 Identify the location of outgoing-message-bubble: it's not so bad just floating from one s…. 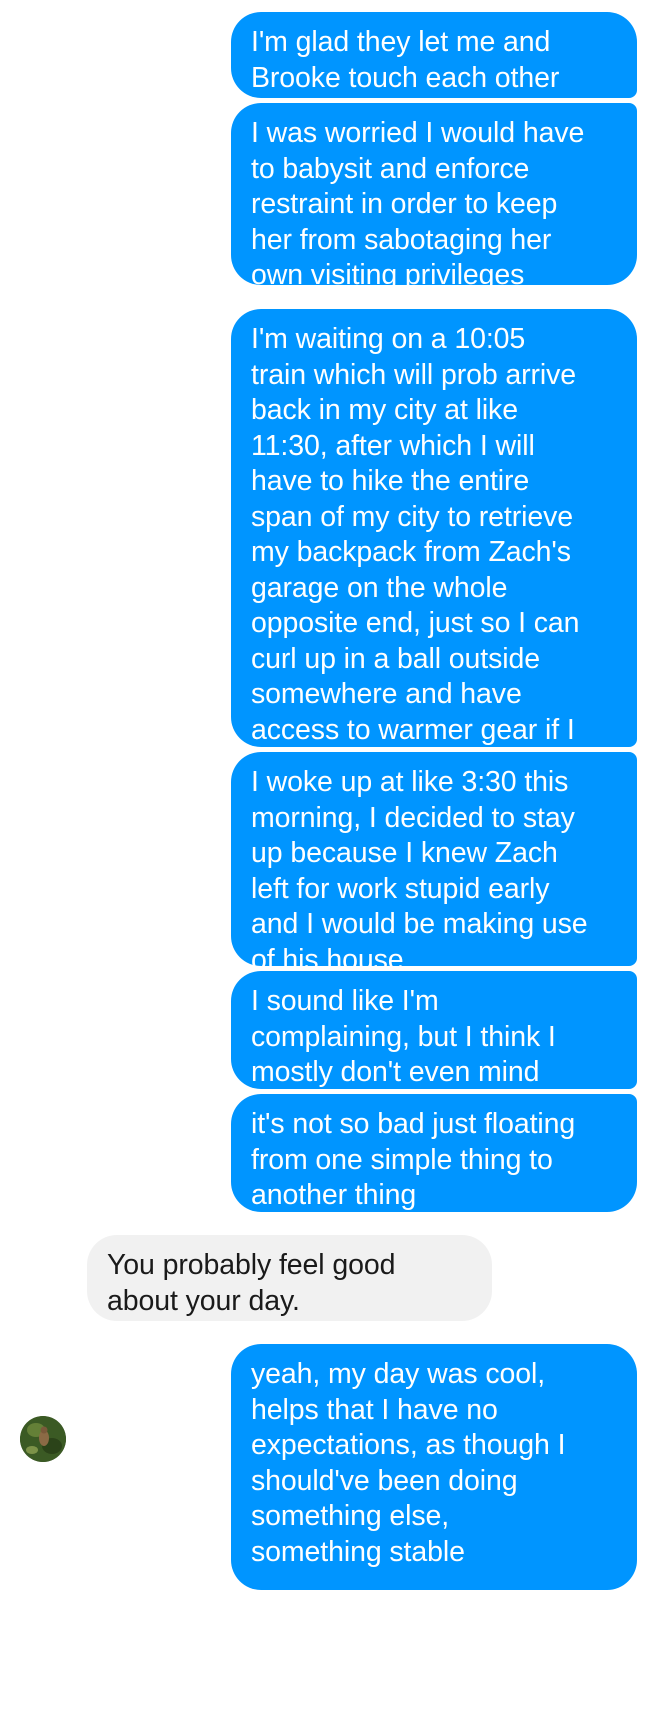
(434, 1153).